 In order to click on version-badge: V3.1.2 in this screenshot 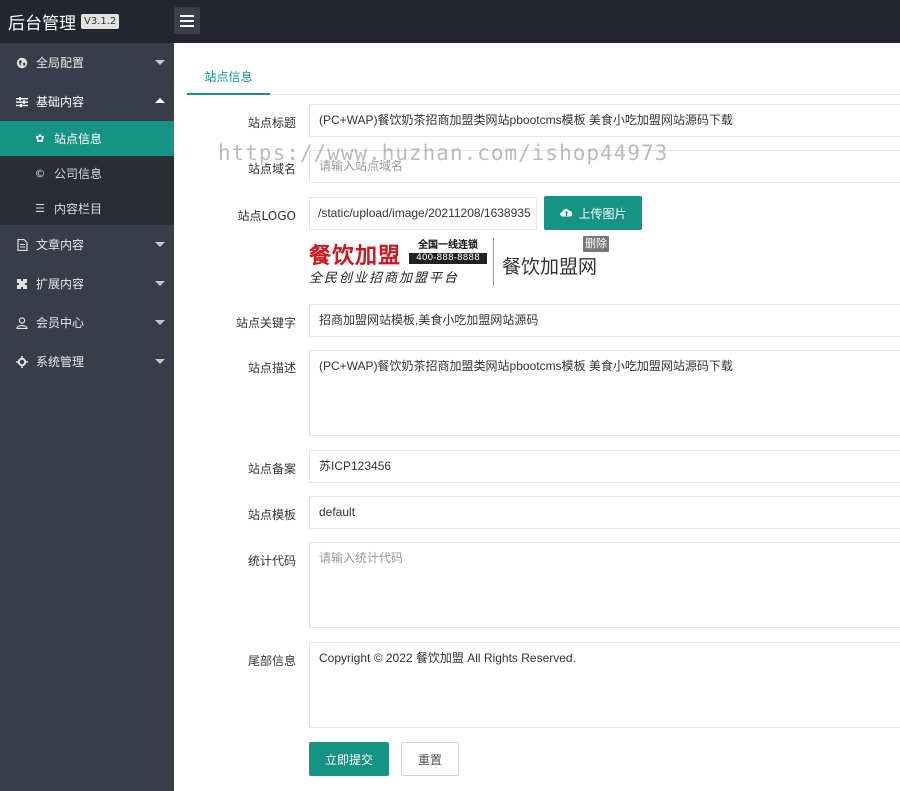, I will do `click(100, 21)`.